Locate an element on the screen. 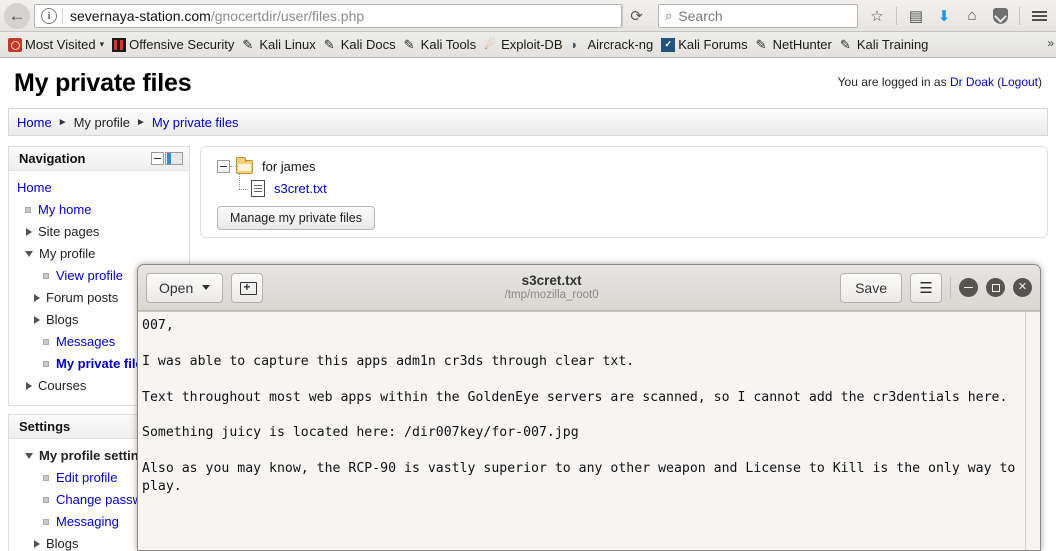  home-icon: ⌂ is located at coordinates (972, 16).